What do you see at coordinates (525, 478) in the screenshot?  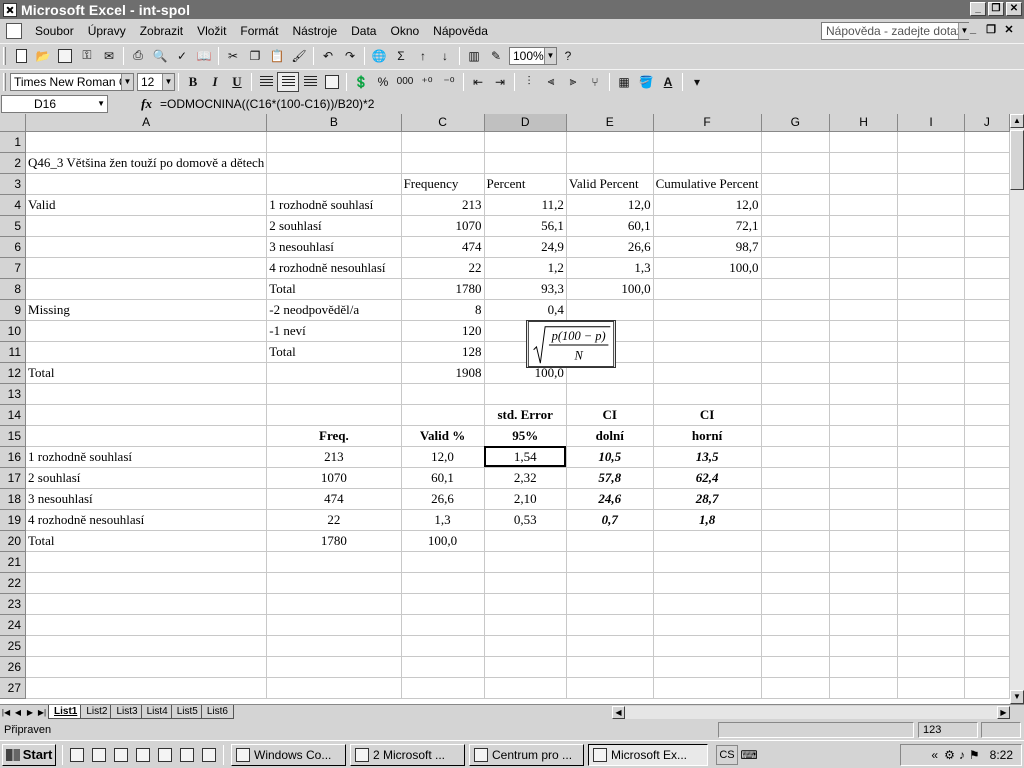 I see `cell: 2,32` at bounding box center [525, 478].